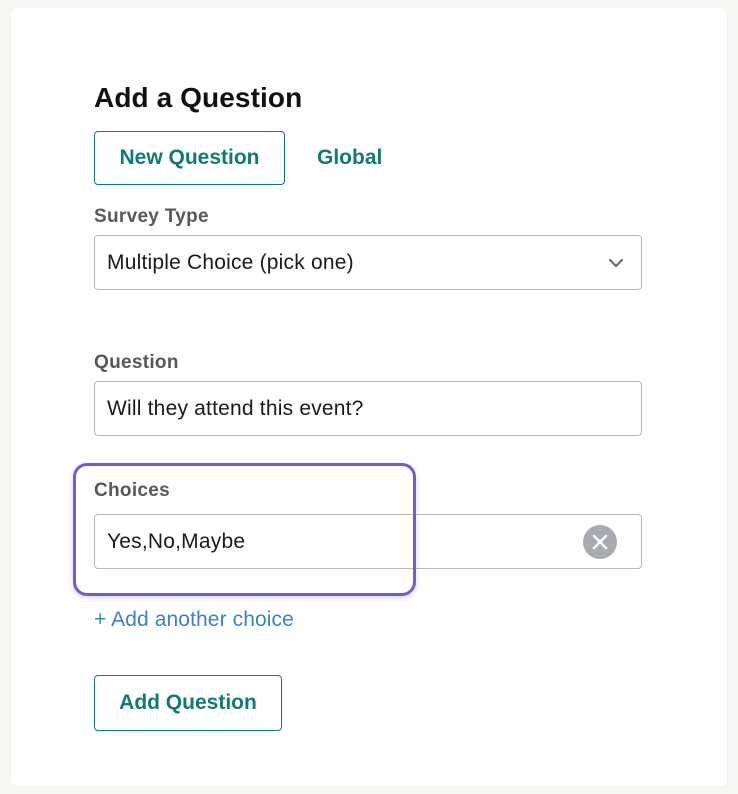  I want to click on add-another-choice-link: + Add another choice, so click(194, 620).